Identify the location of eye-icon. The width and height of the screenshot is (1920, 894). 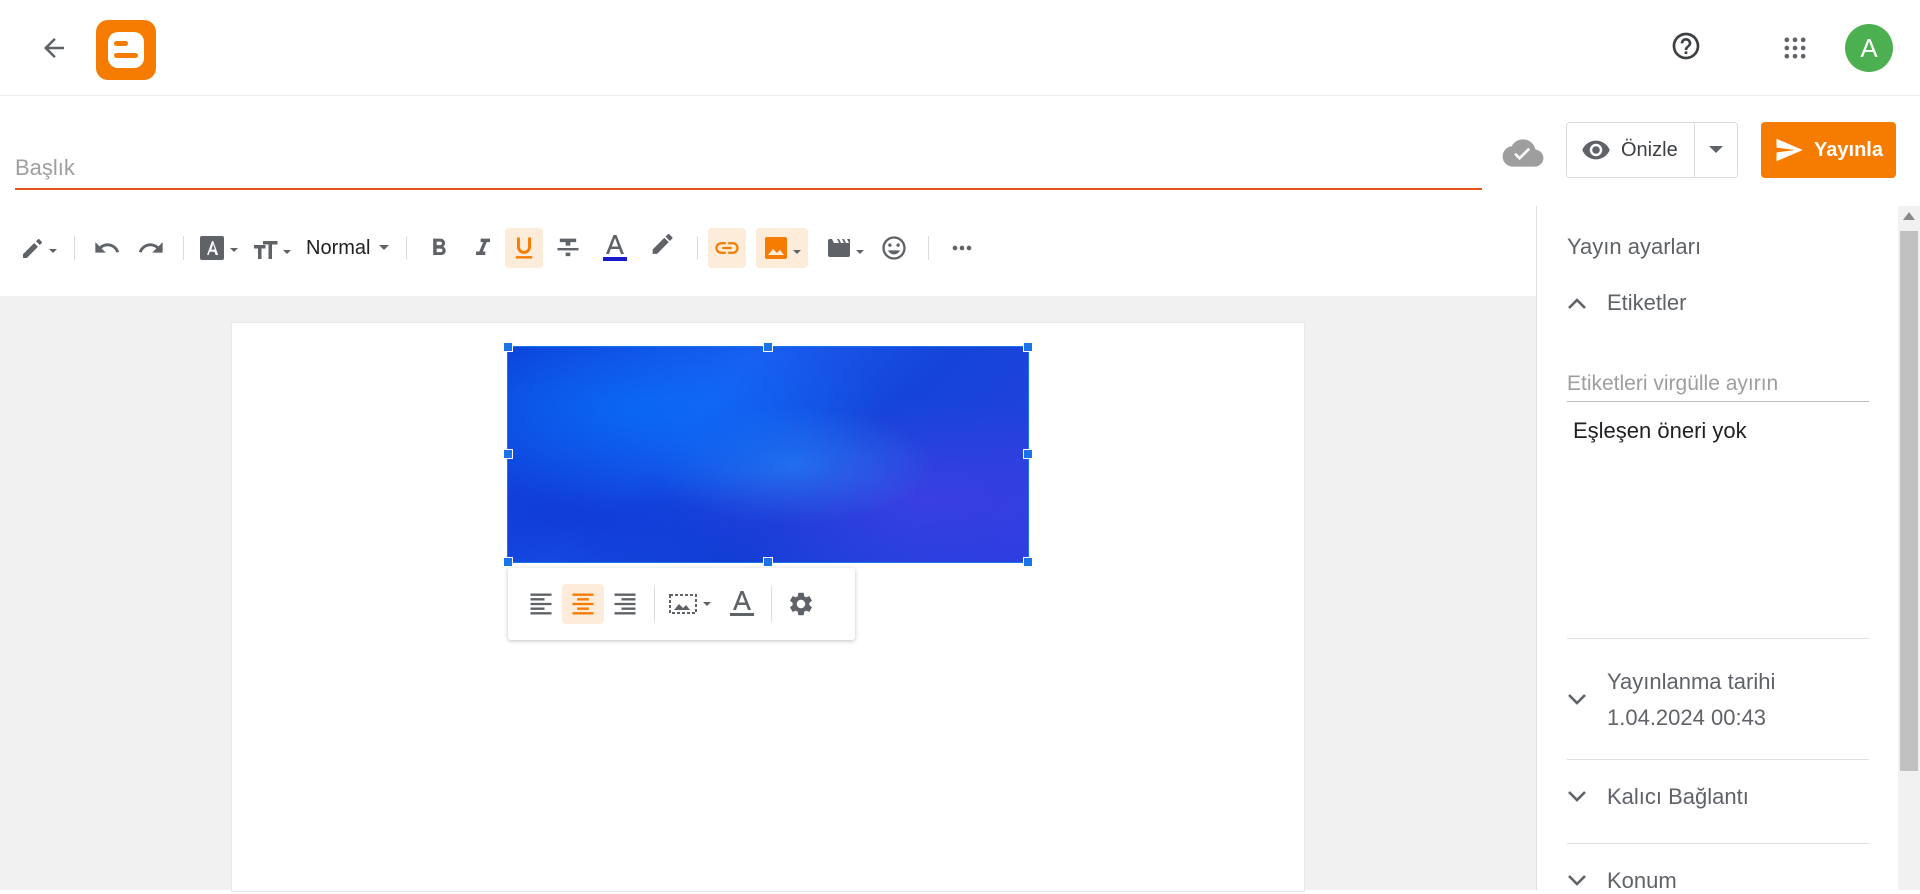
(1596, 150).